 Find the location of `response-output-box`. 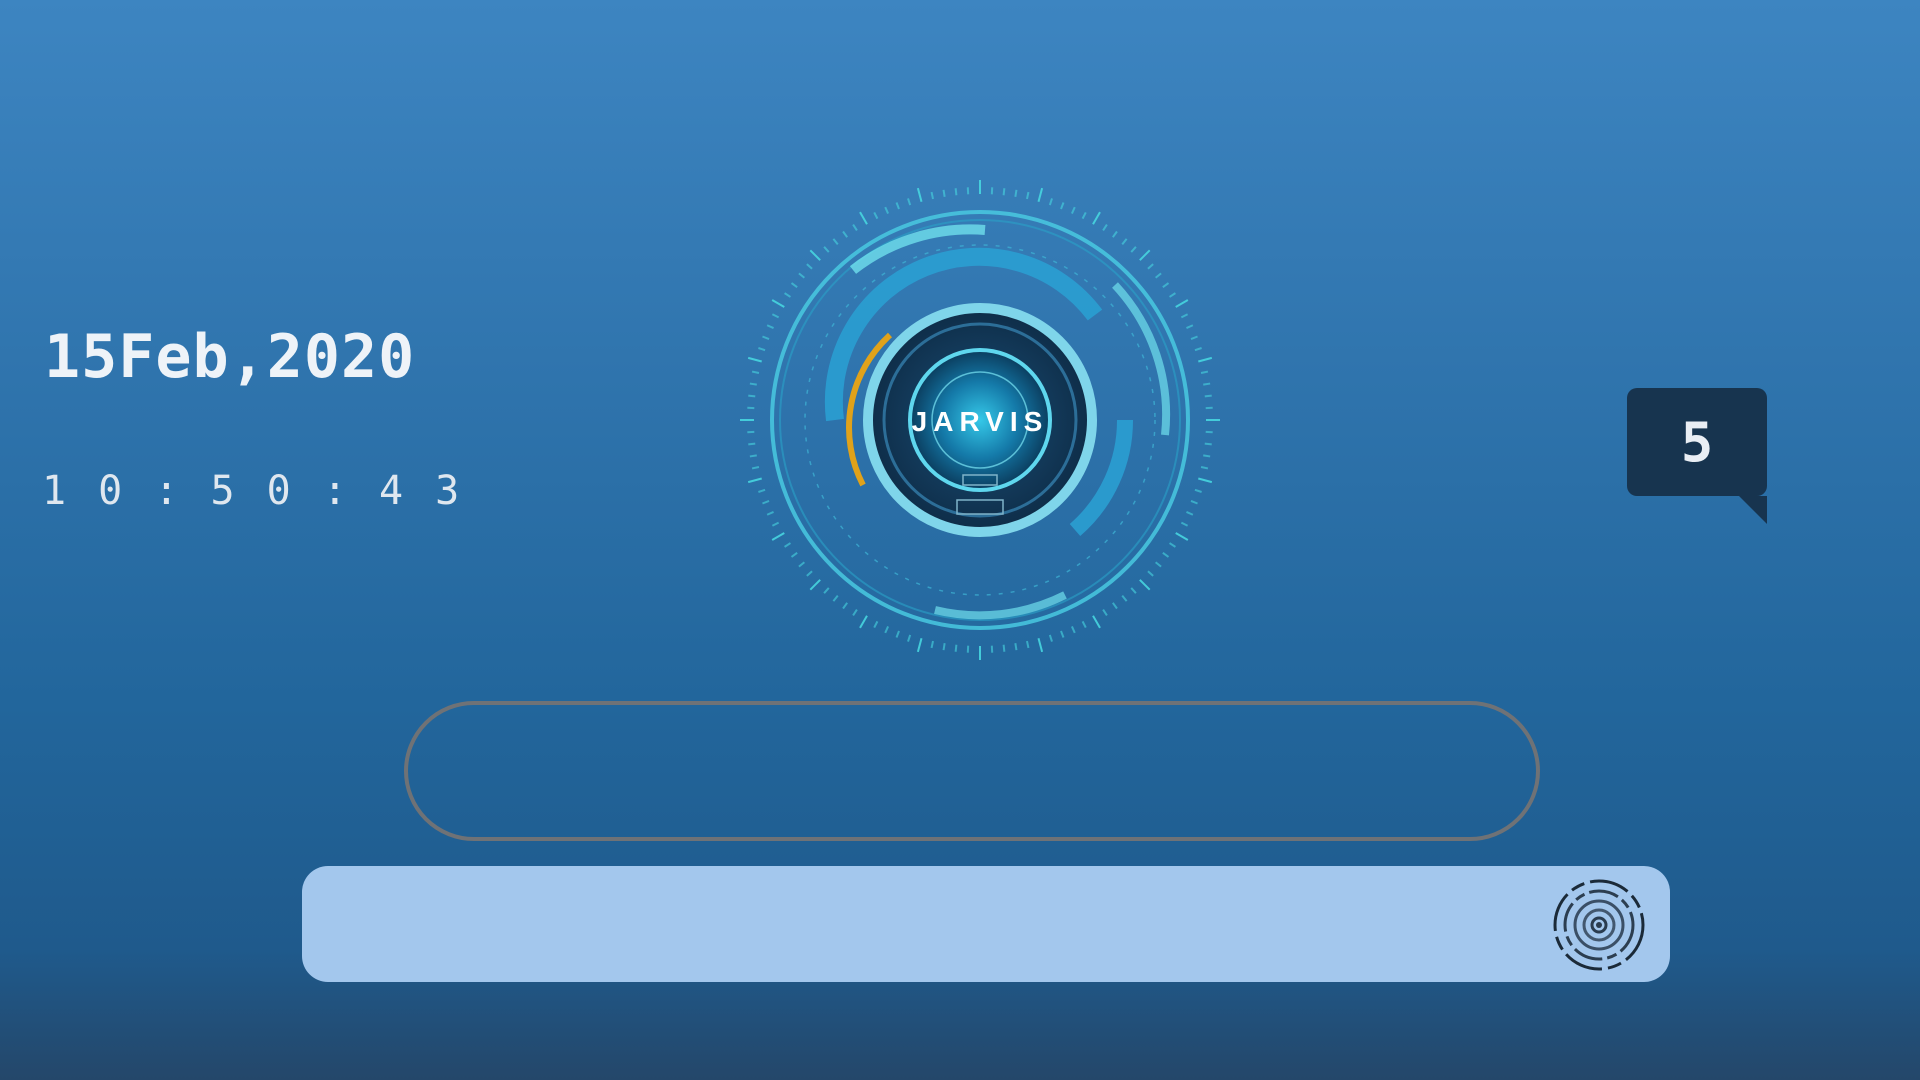

response-output-box is located at coordinates (972, 771).